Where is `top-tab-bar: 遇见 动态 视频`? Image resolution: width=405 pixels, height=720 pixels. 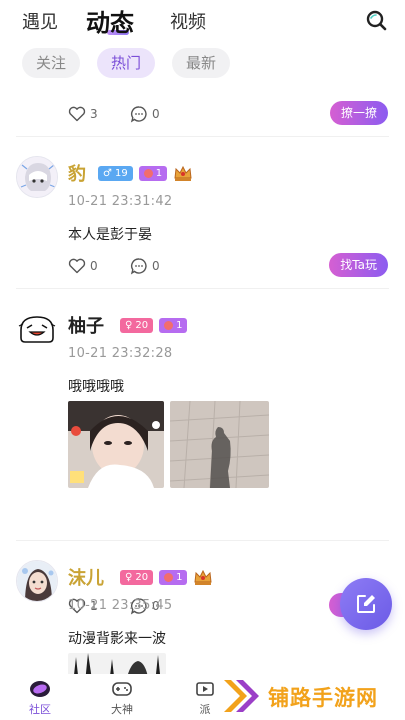 top-tab-bar: 遇见 动态 视频 is located at coordinates (202, 21).